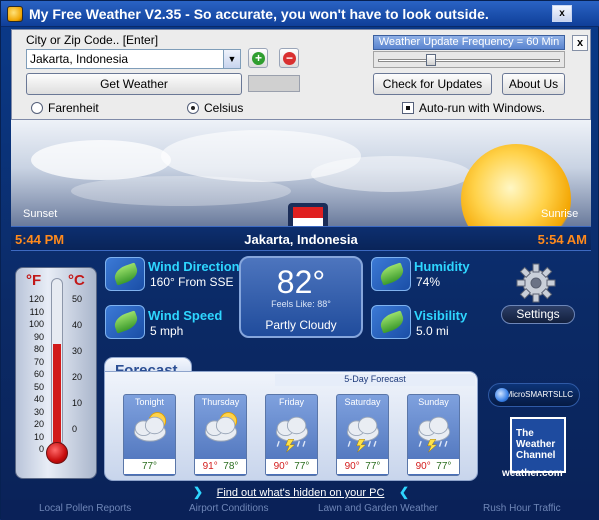  I want to click on forecast-day: Sunday 90° 77°, so click(433, 435).